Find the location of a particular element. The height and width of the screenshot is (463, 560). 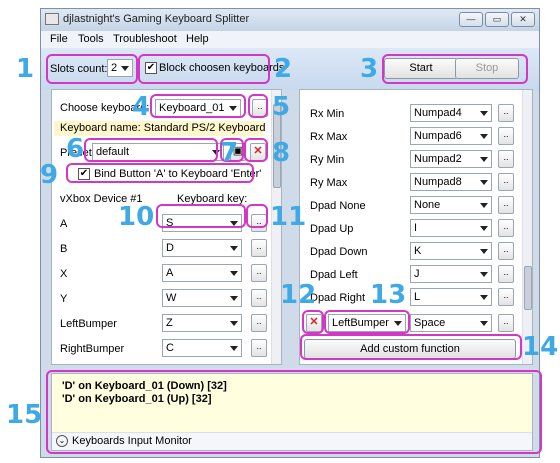

key-select-leftbumper: Z is located at coordinates (202, 323).